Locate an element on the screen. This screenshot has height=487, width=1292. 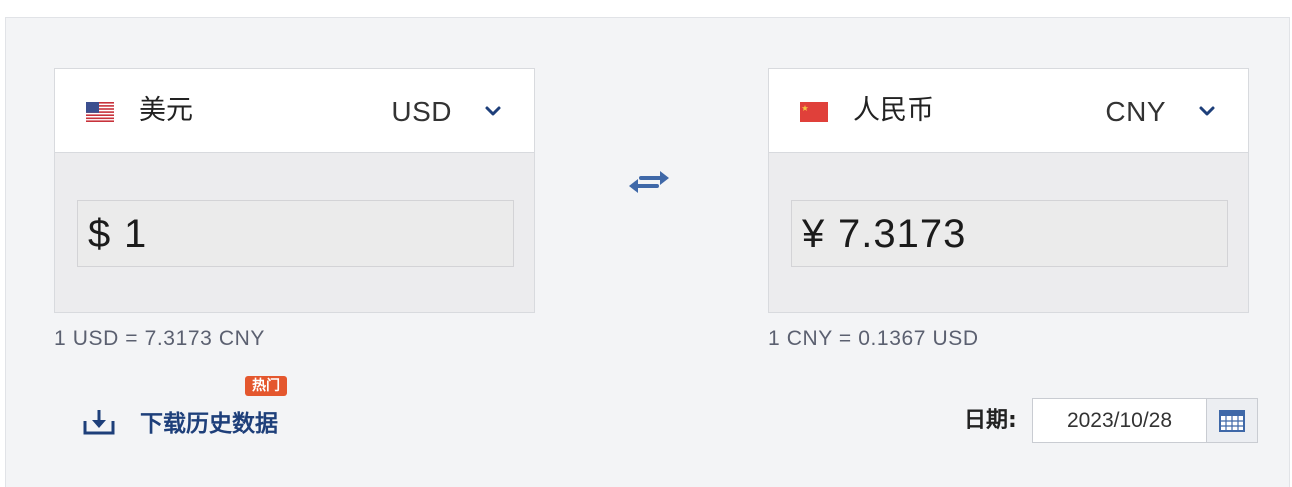
swap-arrows-icon is located at coordinates (649, 182).